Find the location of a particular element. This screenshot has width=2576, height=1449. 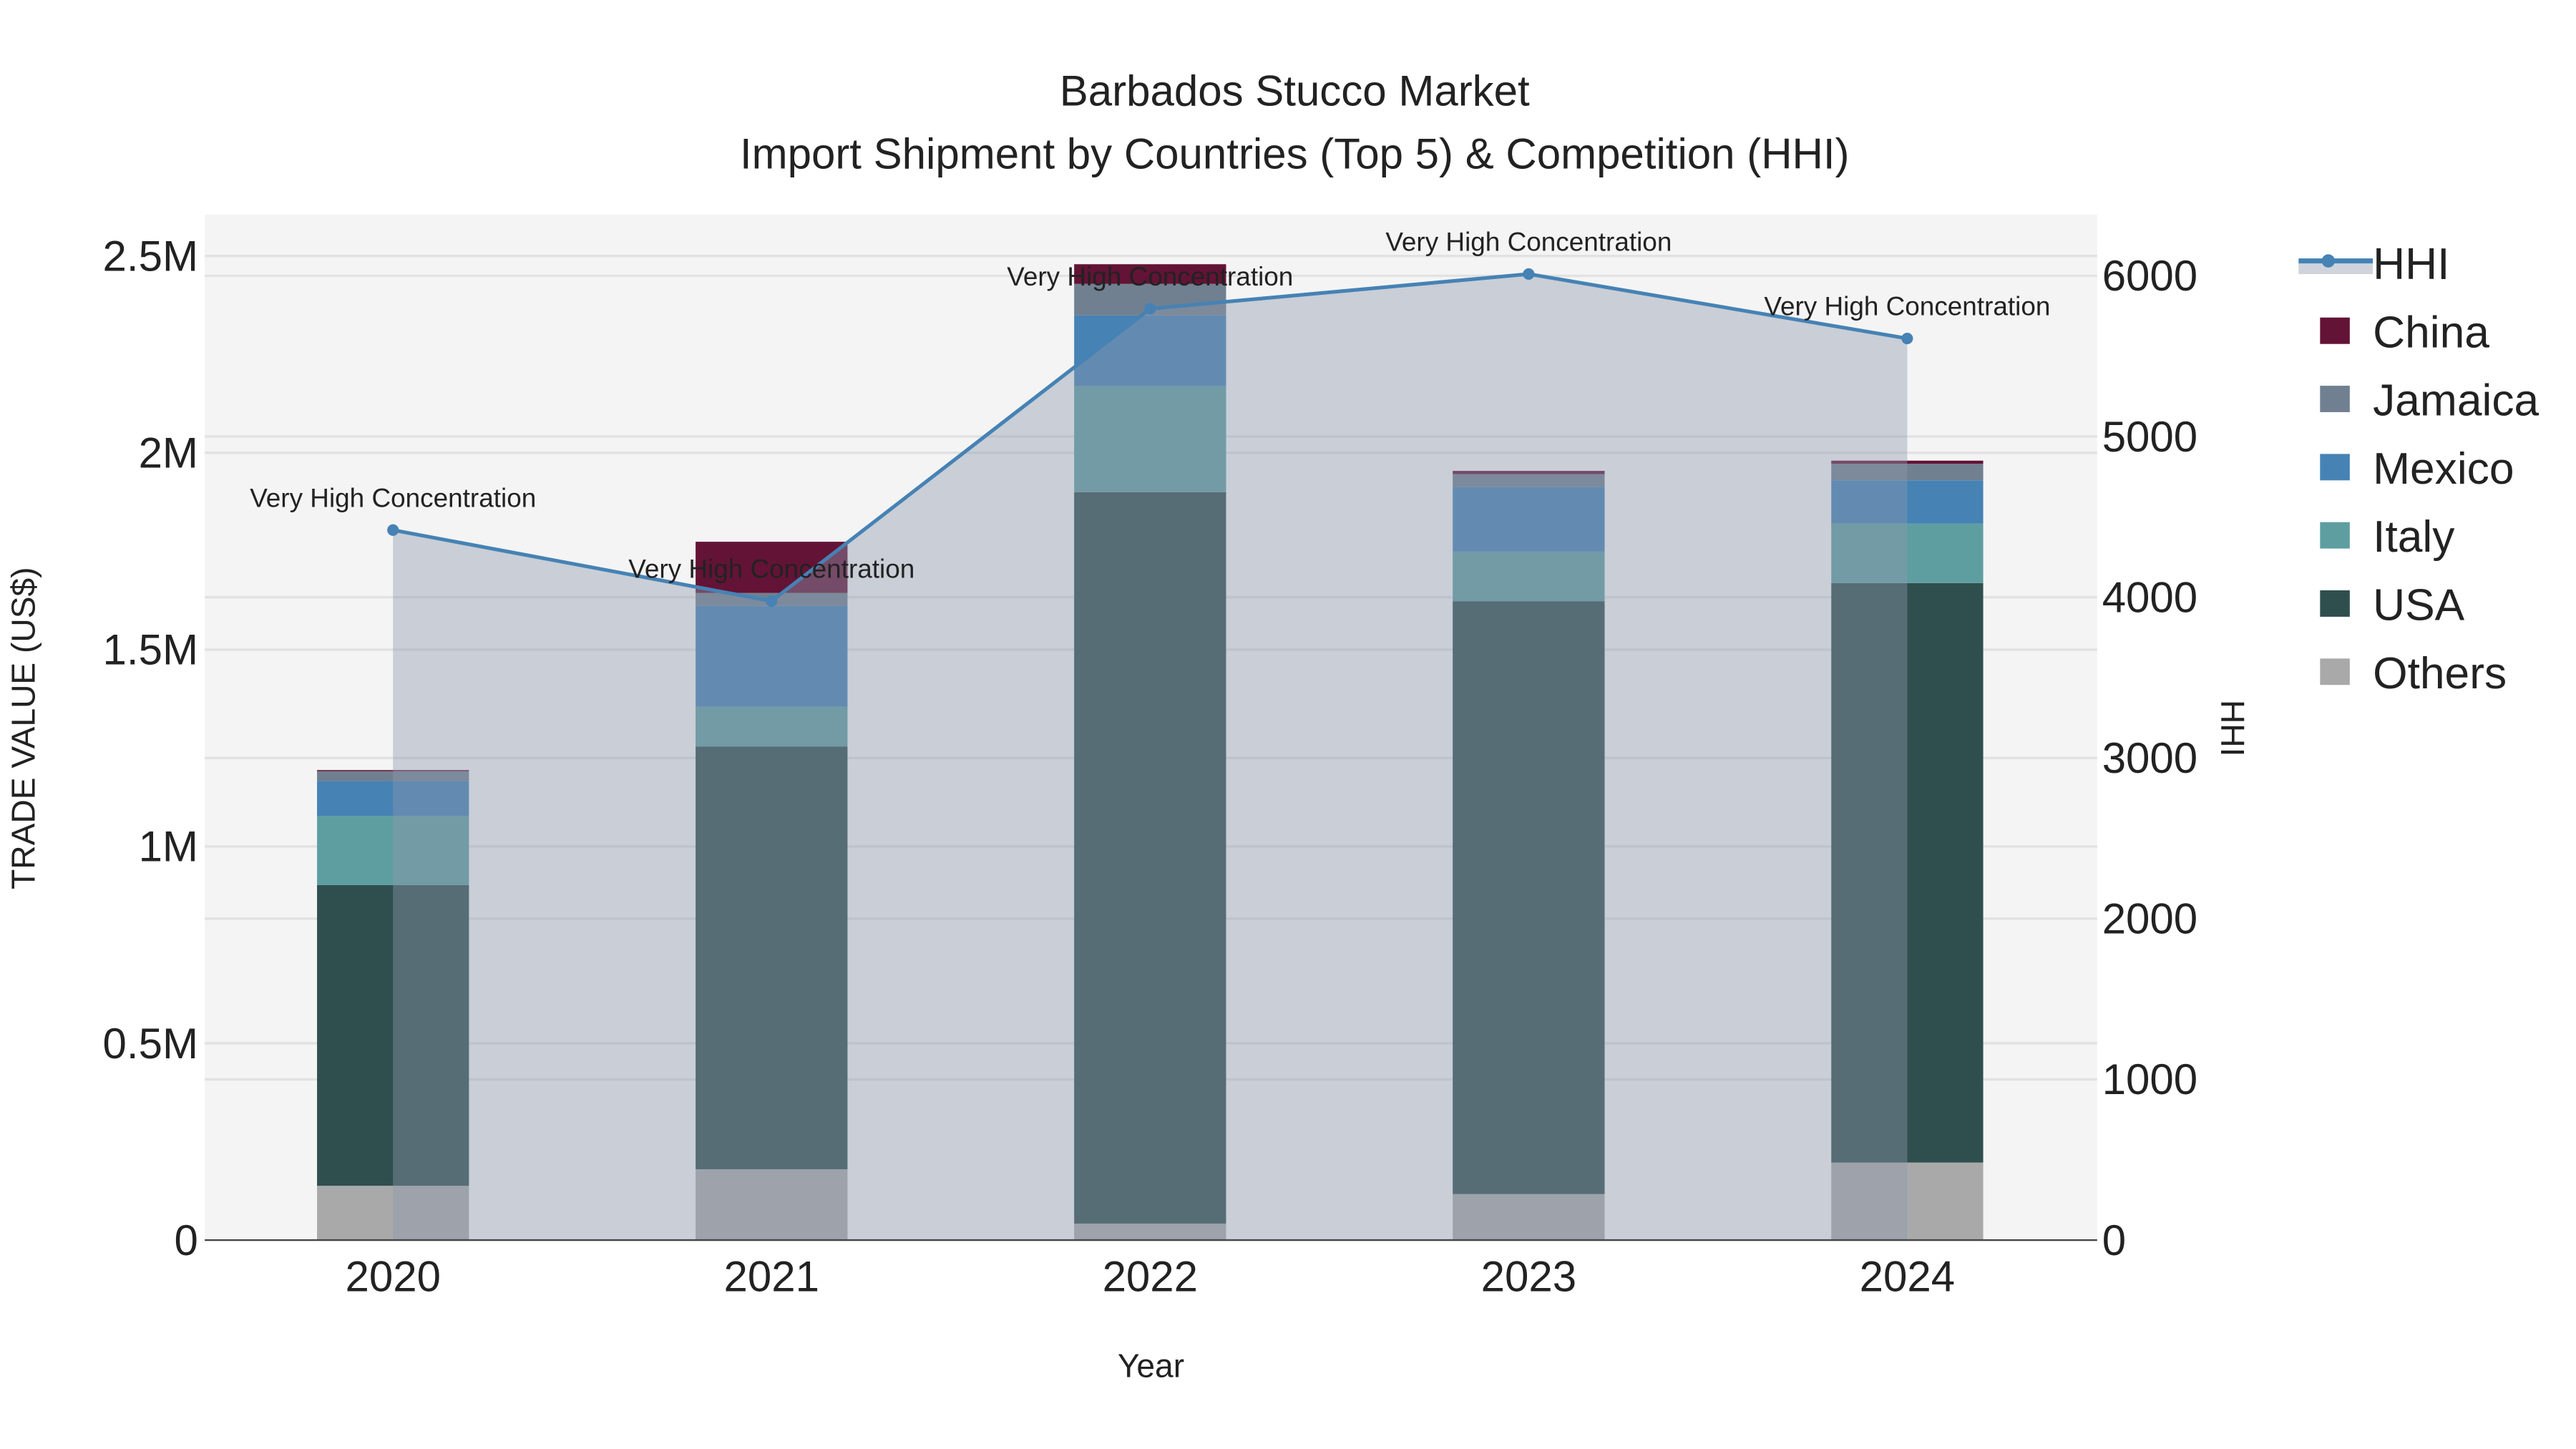

legend-hhi-area-swatch is located at coordinates (2335, 268).